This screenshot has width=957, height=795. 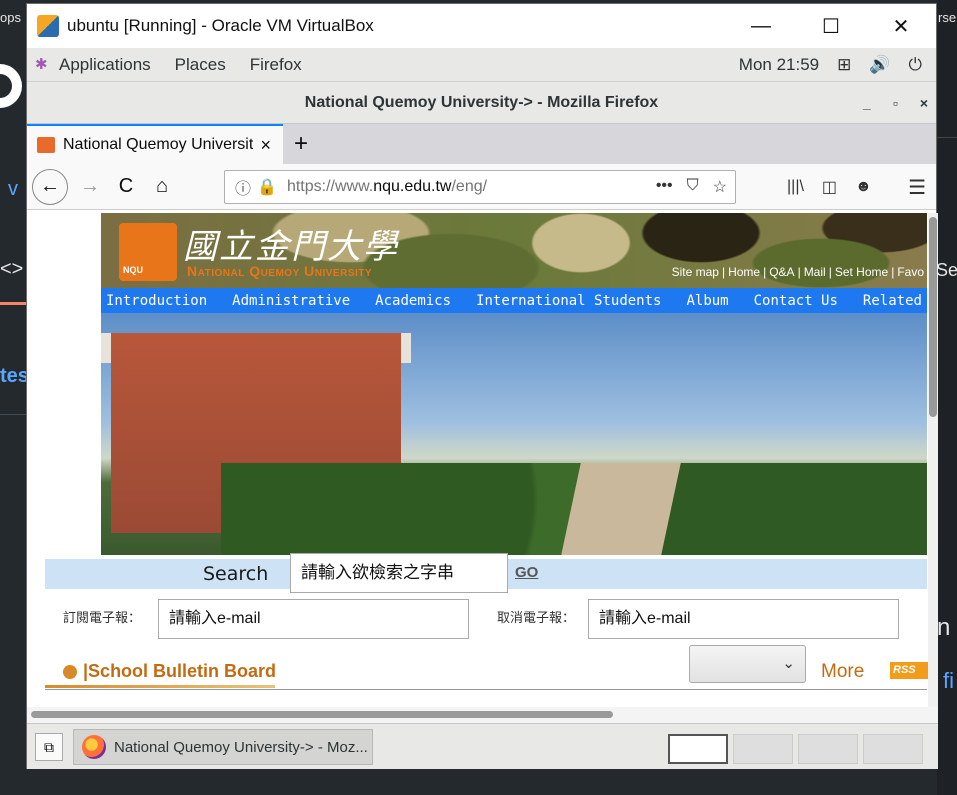 What do you see at coordinates (761, 26) in the screenshot?
I see `minimize-button: —` at bounding box center [761, 26].